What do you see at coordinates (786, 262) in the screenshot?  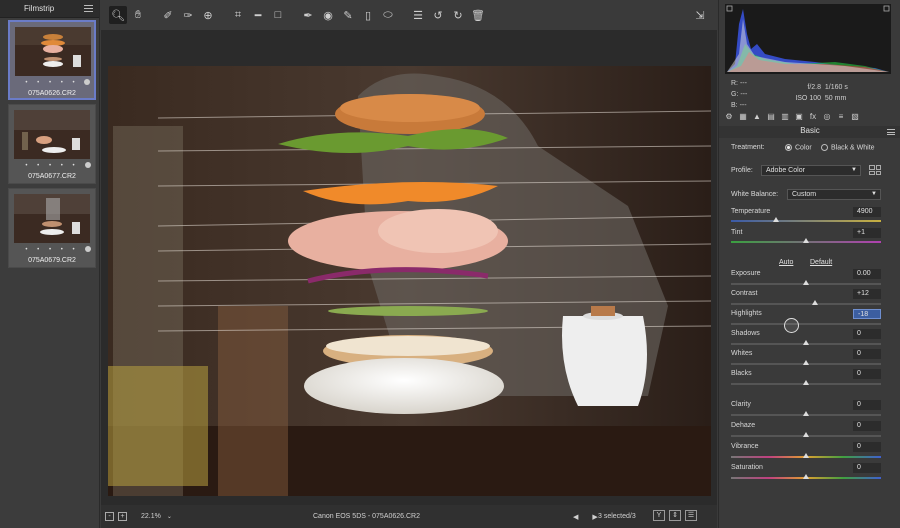 I see `auto-link: Auto` at bounding box center [786, 262].